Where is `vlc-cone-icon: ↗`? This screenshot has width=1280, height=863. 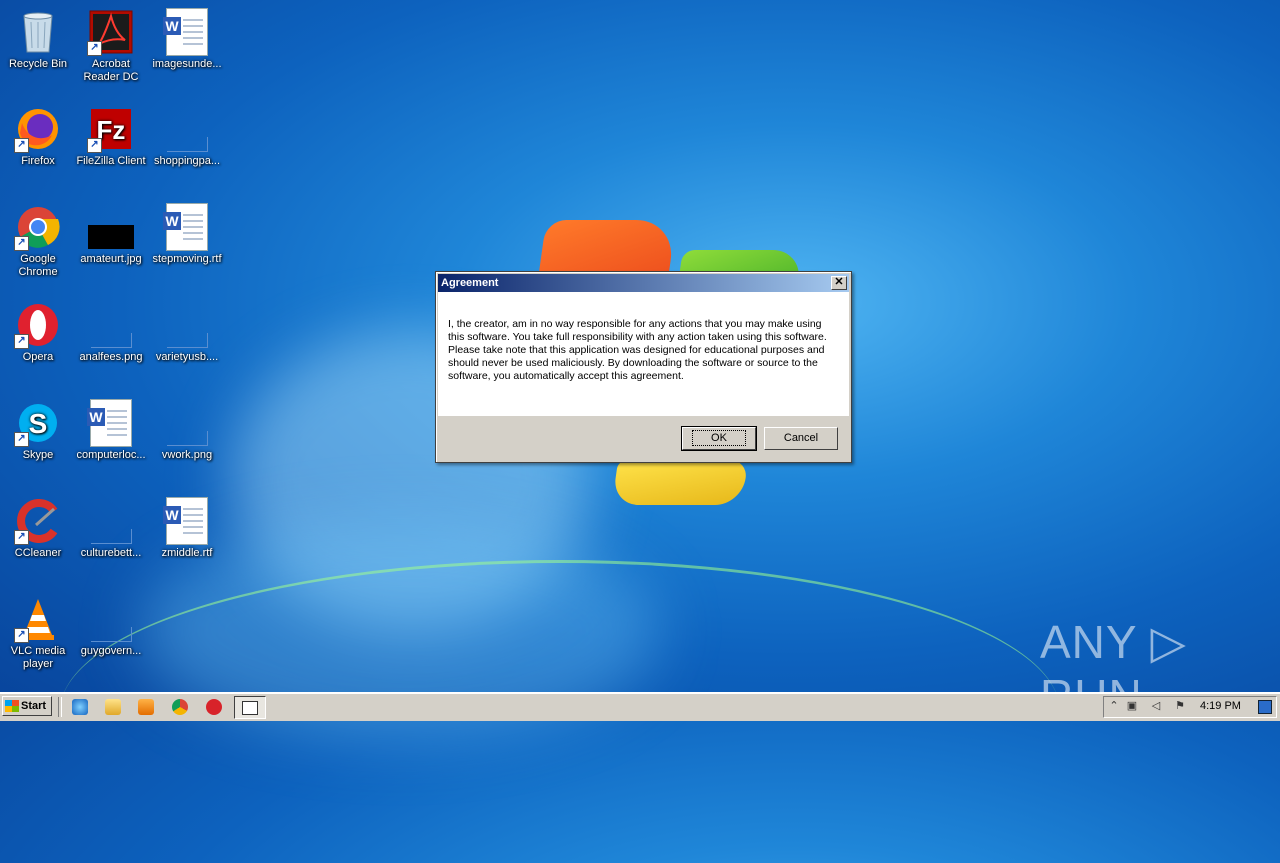
vlc-cone-icon: ↗ is located at coordinates (38, 619).